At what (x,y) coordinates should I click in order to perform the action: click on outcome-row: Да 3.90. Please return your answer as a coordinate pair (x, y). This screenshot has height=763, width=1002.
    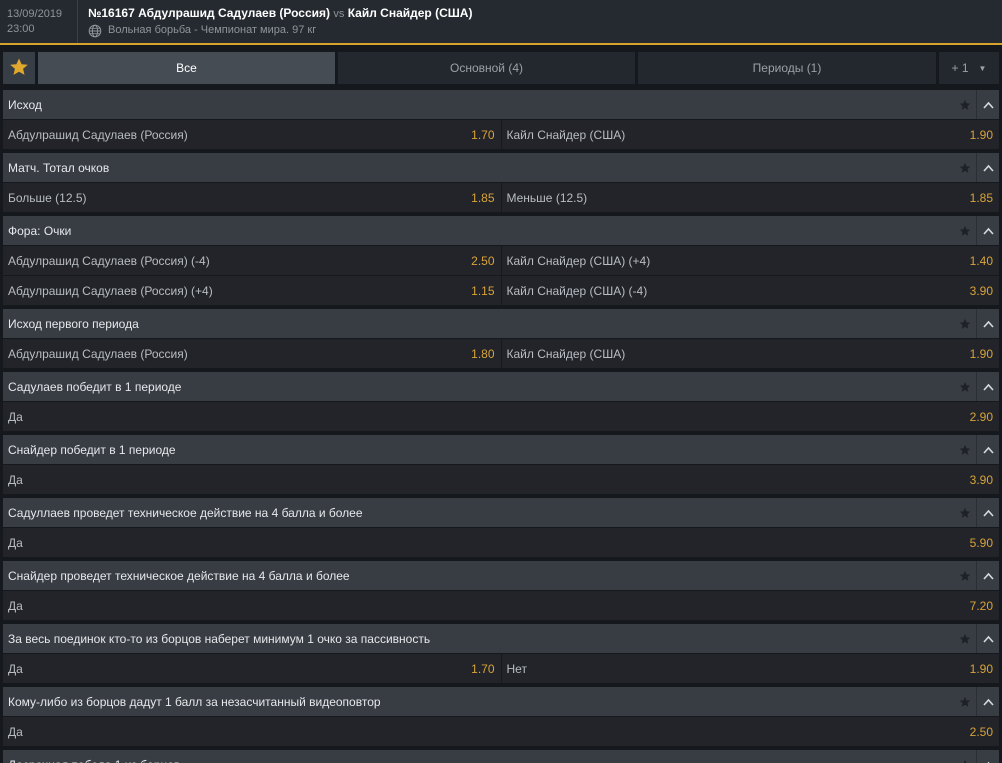
    Looking at the image, I should click on (501, 479).